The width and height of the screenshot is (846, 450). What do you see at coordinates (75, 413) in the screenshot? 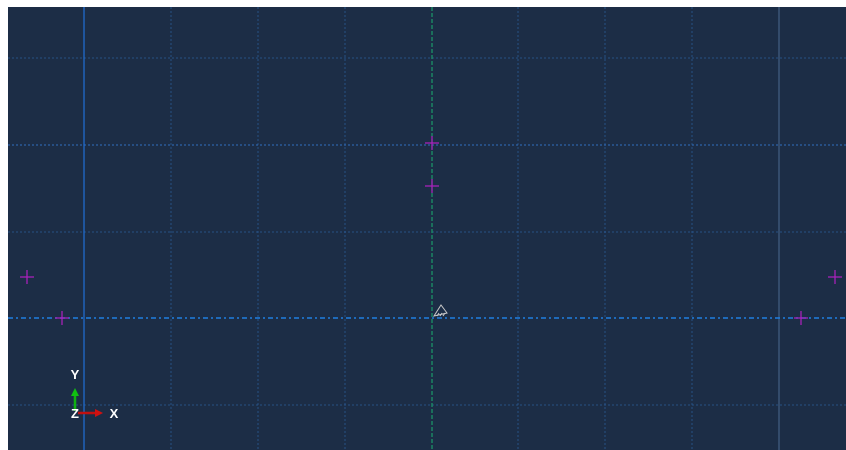
I see `z-axis-label: Z` at bounding box center [75, 413].